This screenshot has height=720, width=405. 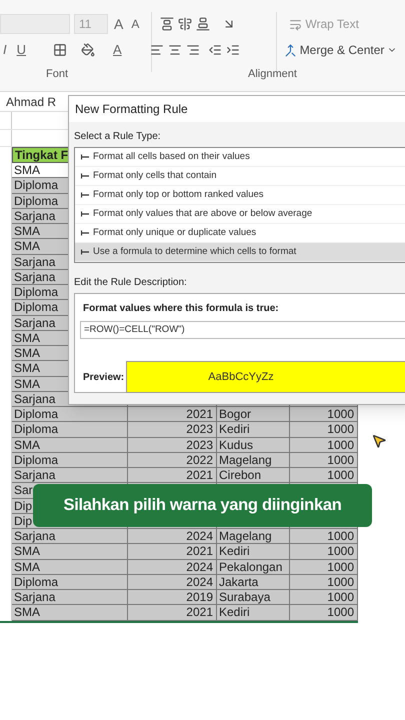 I want to click on mouse-cursor-icon, so click(x=379, y=441).